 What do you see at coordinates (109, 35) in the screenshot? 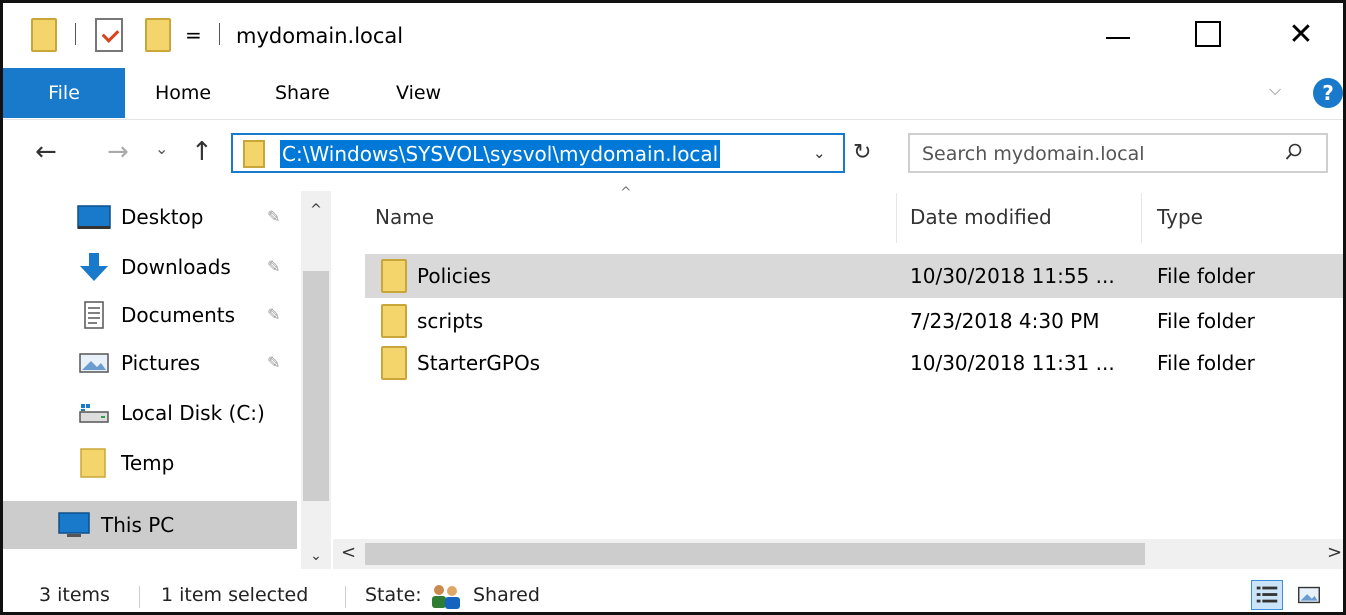
I see `properties-icon` at bounding box center [109, 35].